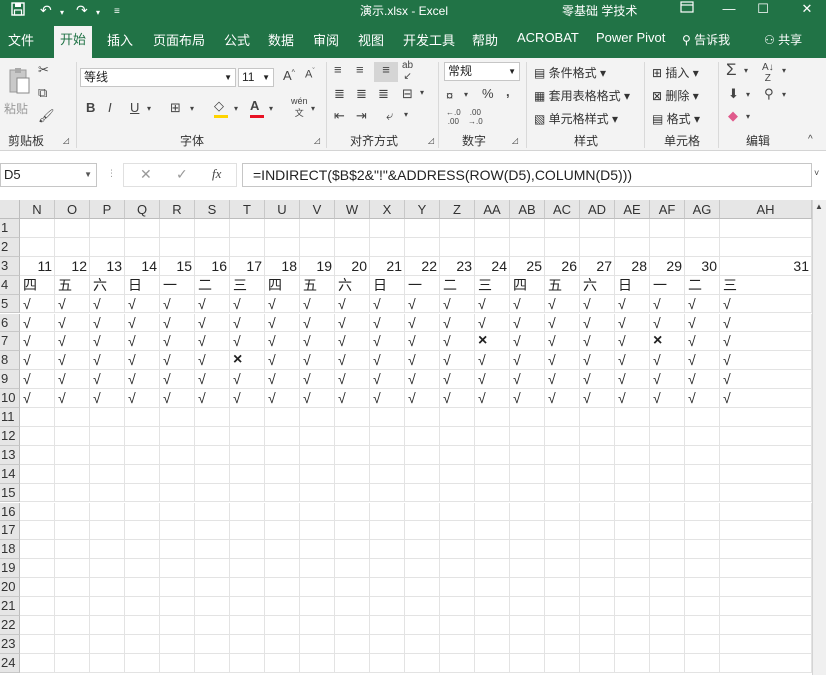  What do you see at coordinates (746, 70) in the screenshot?
I see `autosum-dropdown-icon: ▾` at bounding box center [746, 70].